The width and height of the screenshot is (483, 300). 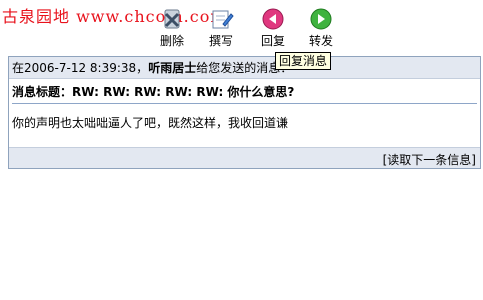 I want to click on compose-label: 撰写, so click(x=220, y=41).